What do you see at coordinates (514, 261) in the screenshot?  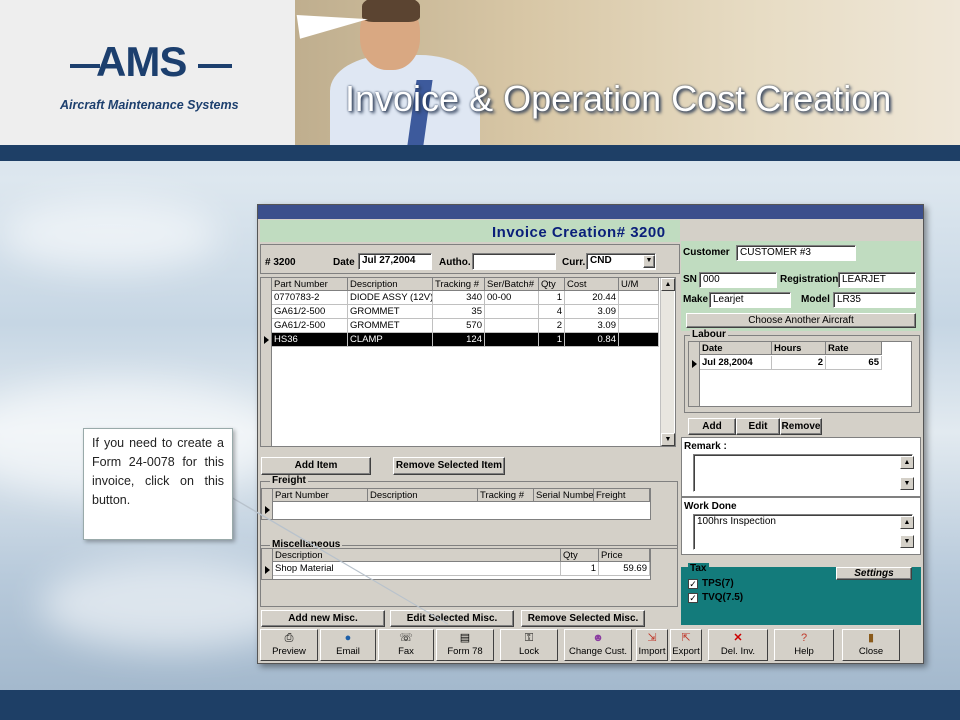 I see `autho-field` at bounding box center [514, 261].